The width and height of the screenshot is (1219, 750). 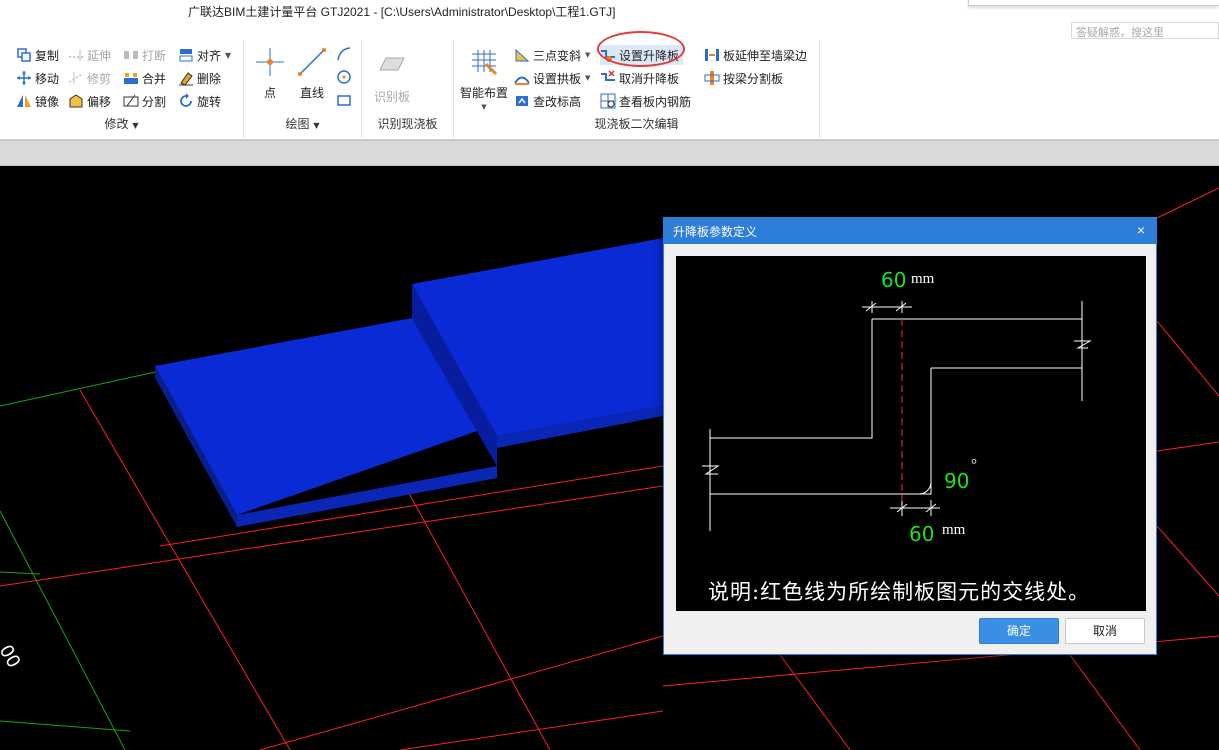 What do you see at coordinates (76, 101) in the screenshot?
I see `offset-icon` at bounding box center [76, 101].